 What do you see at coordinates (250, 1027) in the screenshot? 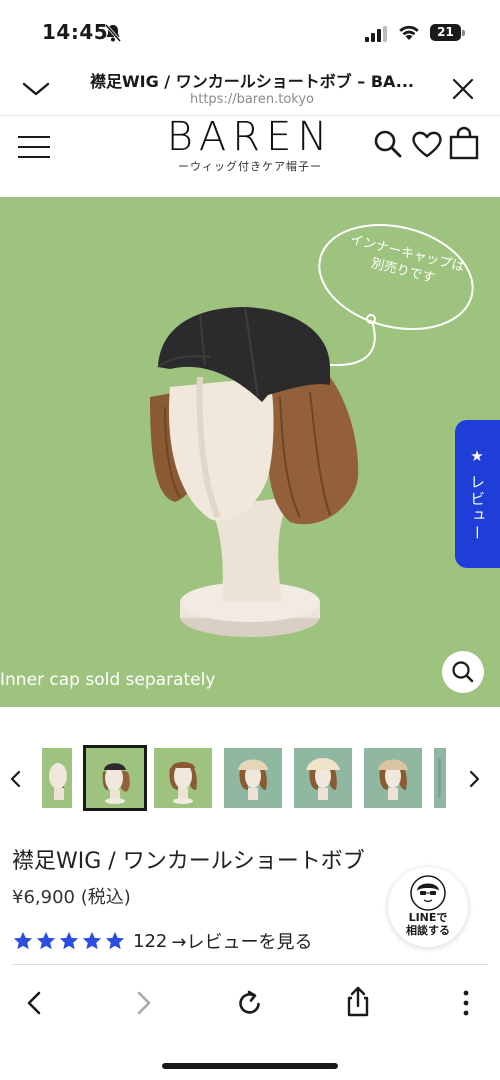
I see `browser-toolbar` at bounding box center [250, 1027].